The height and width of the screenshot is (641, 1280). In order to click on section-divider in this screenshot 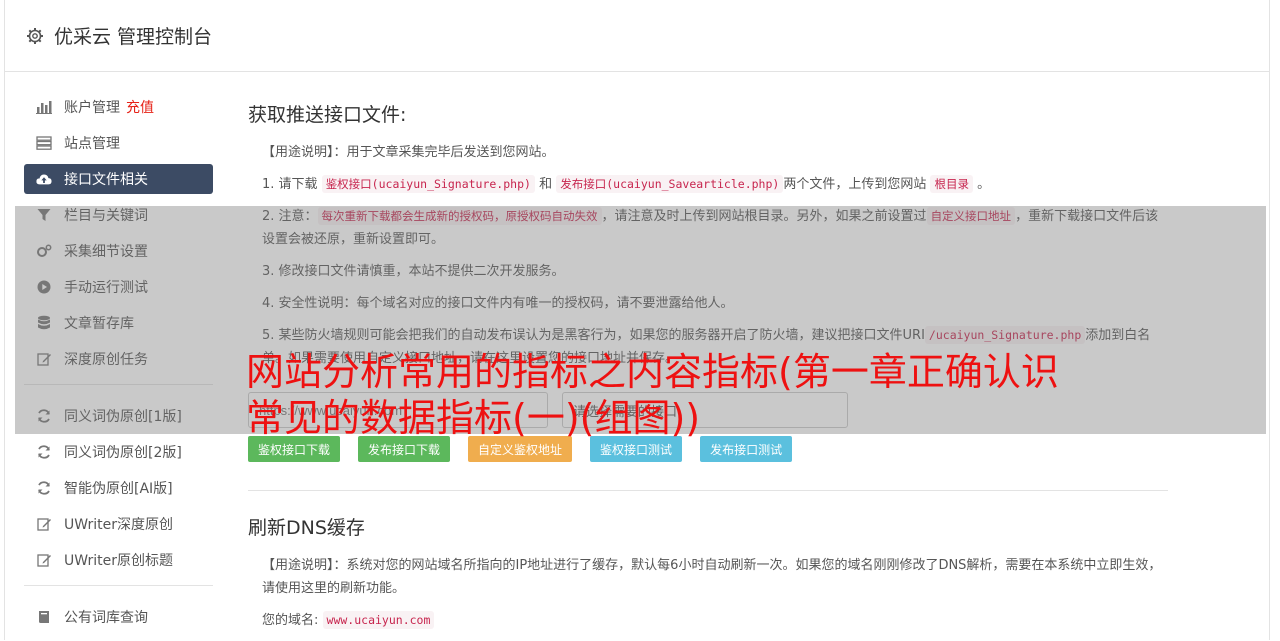, I will do `click(708, 490)`.